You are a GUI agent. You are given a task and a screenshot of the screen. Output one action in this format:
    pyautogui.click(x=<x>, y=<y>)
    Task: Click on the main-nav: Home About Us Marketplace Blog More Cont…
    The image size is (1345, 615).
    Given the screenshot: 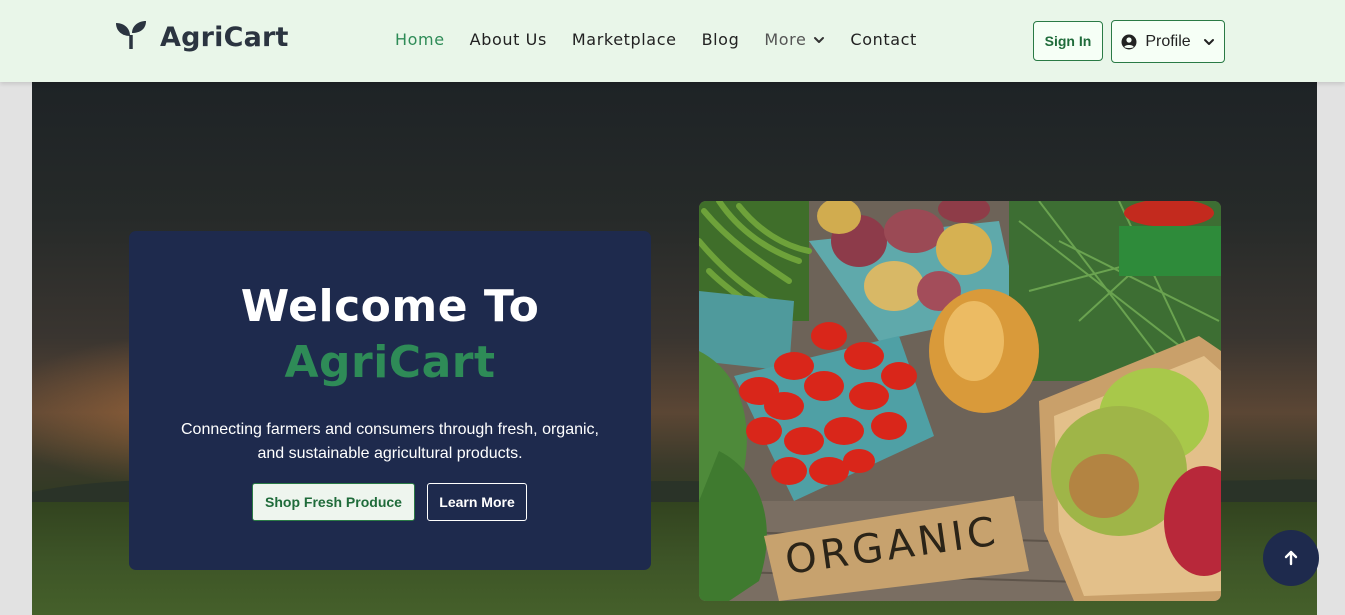 What is the action you would take?
    pyautogui.click(x=668, y=39)
    